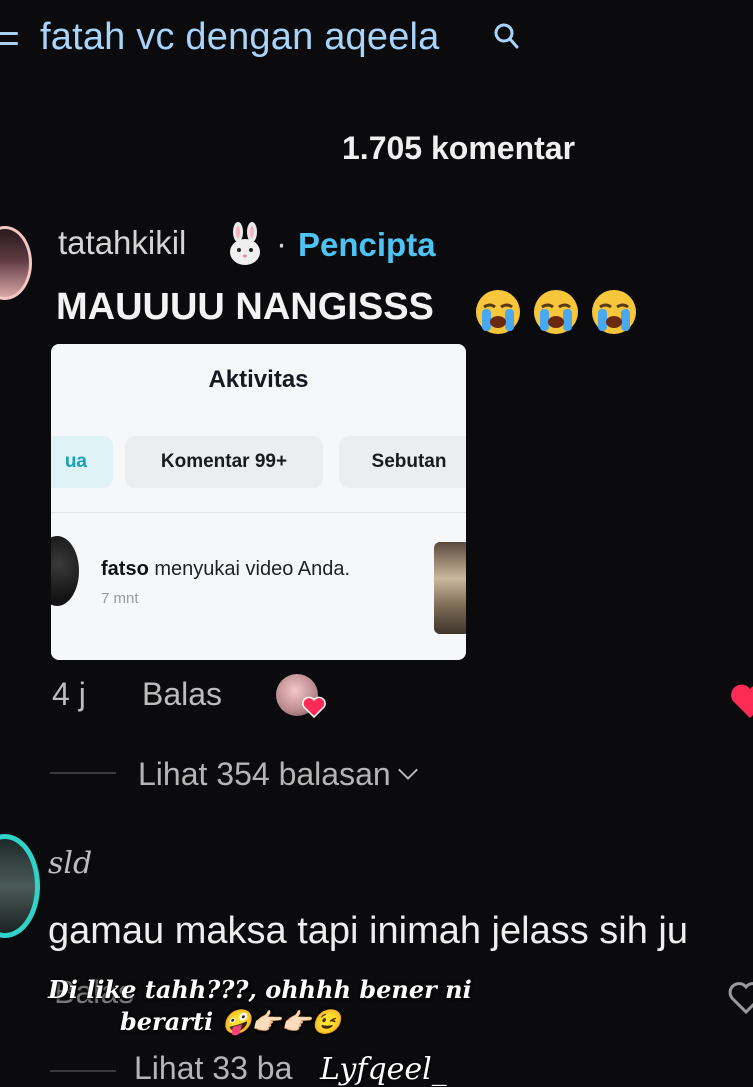 The height and width of the screenshot is (1087, 753). I want to click on emoji-group: 🤪👉🏻👉🏻😉, so click(277, 1022).